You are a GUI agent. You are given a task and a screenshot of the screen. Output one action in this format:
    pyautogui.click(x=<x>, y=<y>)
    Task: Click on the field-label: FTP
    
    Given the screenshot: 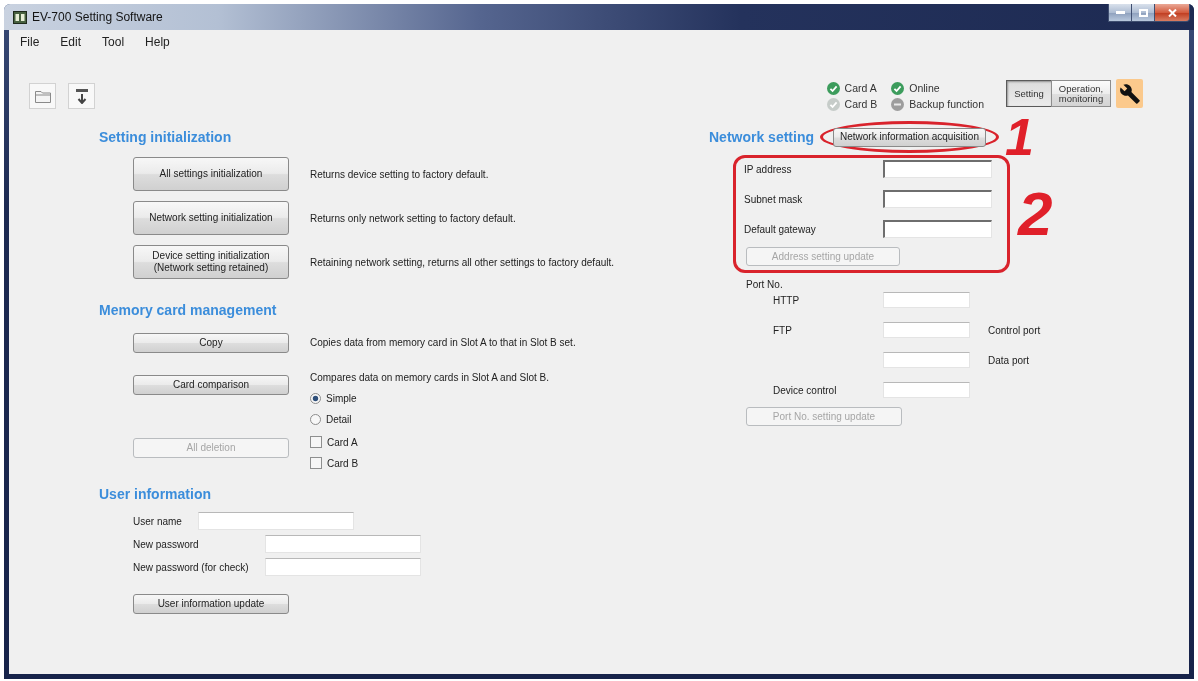 What is the action you would take?
    pyautogui.click(x=782, y=330)
    